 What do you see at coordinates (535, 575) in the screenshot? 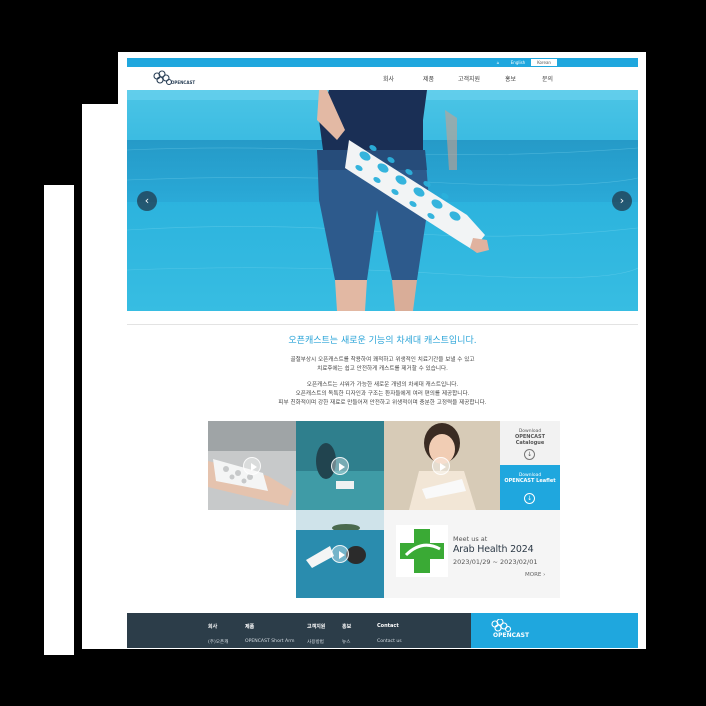
I see `event-more-link: MORE ›` at bounding box center [535, 575].